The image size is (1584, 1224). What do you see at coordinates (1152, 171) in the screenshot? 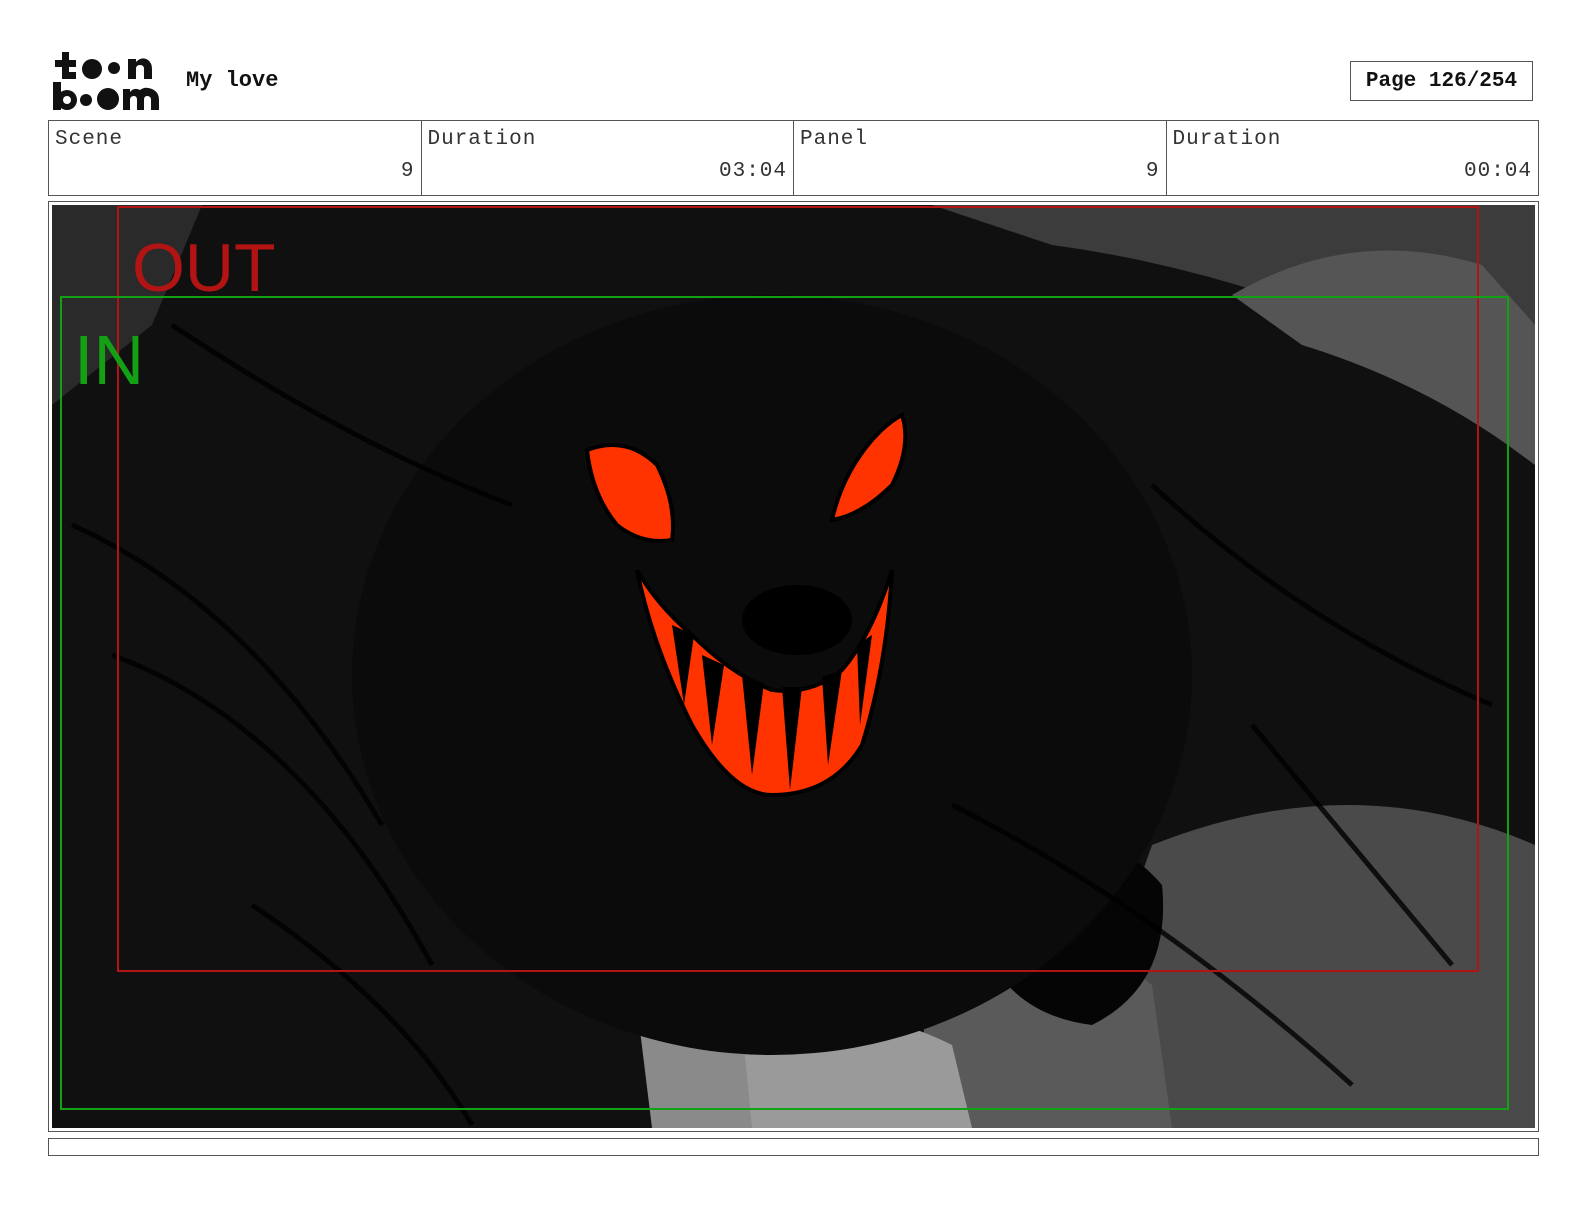
I see `panel-value: 9` at bounding box center [1152, 171].